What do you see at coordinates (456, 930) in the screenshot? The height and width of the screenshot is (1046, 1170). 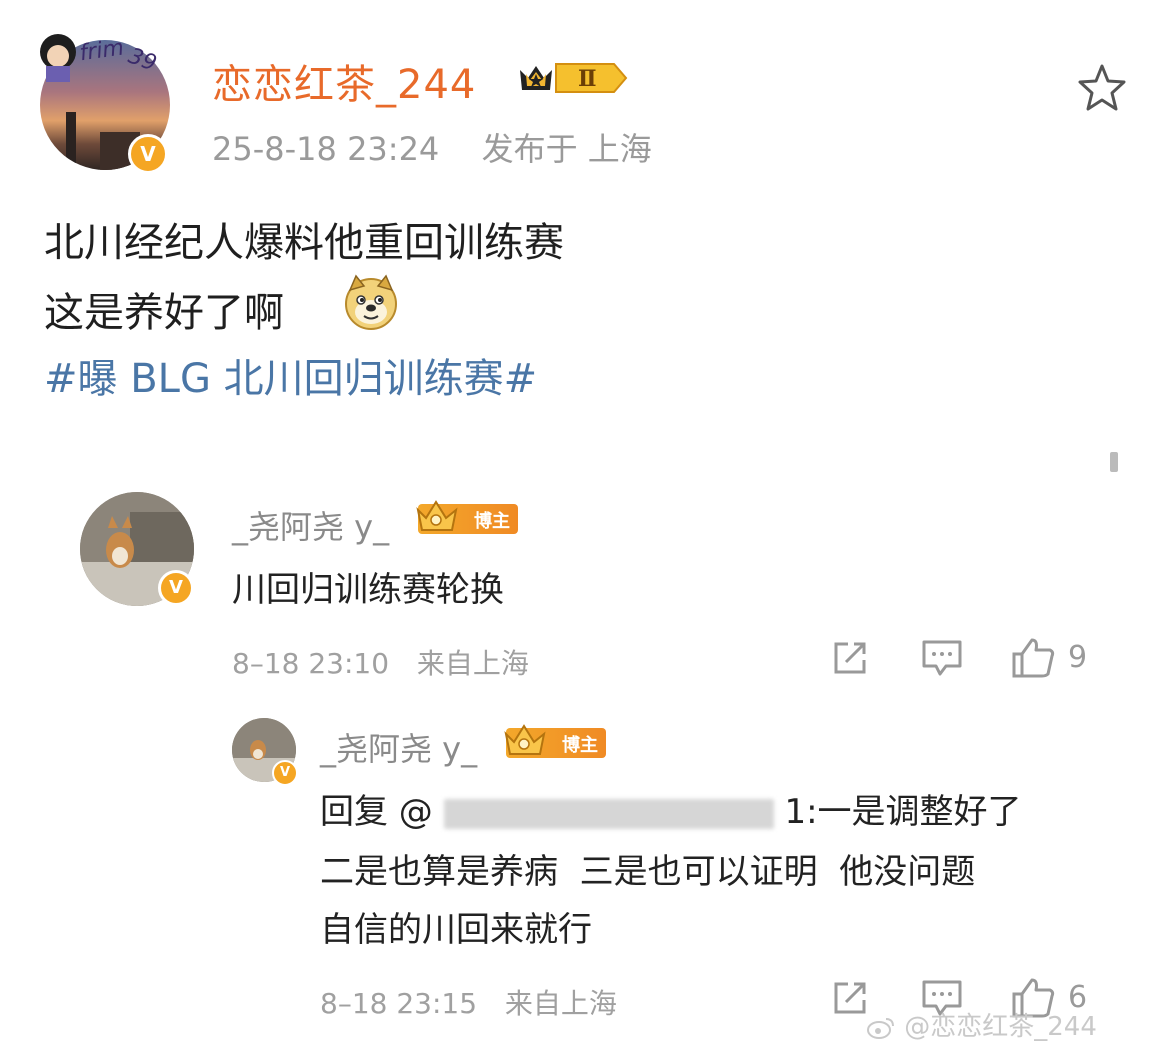 I see `reply-text-line-3: 自信的川回来就行` at bounding box center [456, 930].